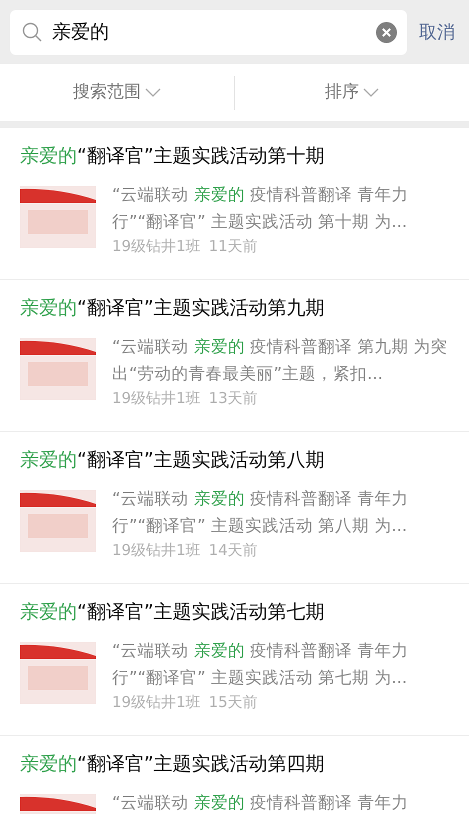 The width and height of the screenshot is (469, 821). What do you see at coordinates (352, 92) in the screenshot?
I see `filter-dropdown: 排序` at bounding box center [352, 92].